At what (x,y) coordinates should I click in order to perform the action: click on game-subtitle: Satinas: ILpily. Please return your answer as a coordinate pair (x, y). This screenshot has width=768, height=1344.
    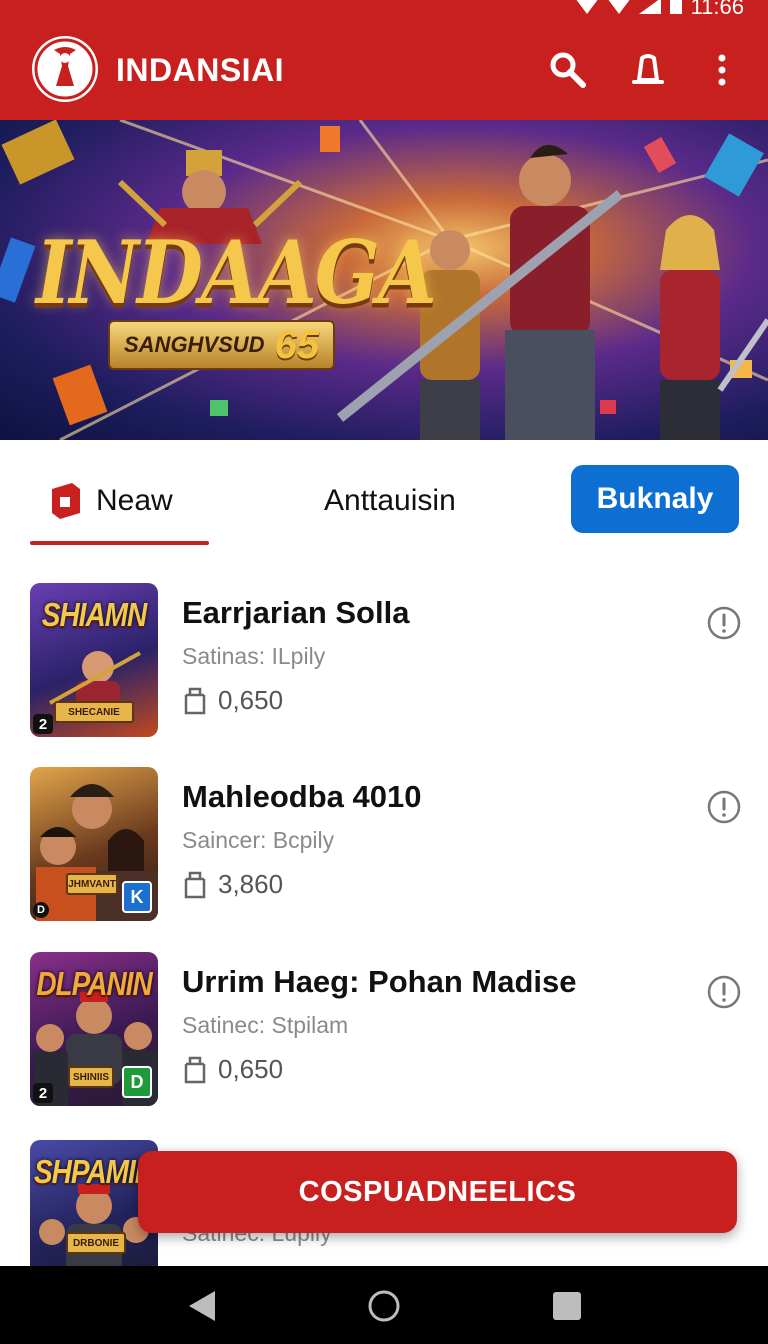
    Looking at the image, I should click on (254, 656).